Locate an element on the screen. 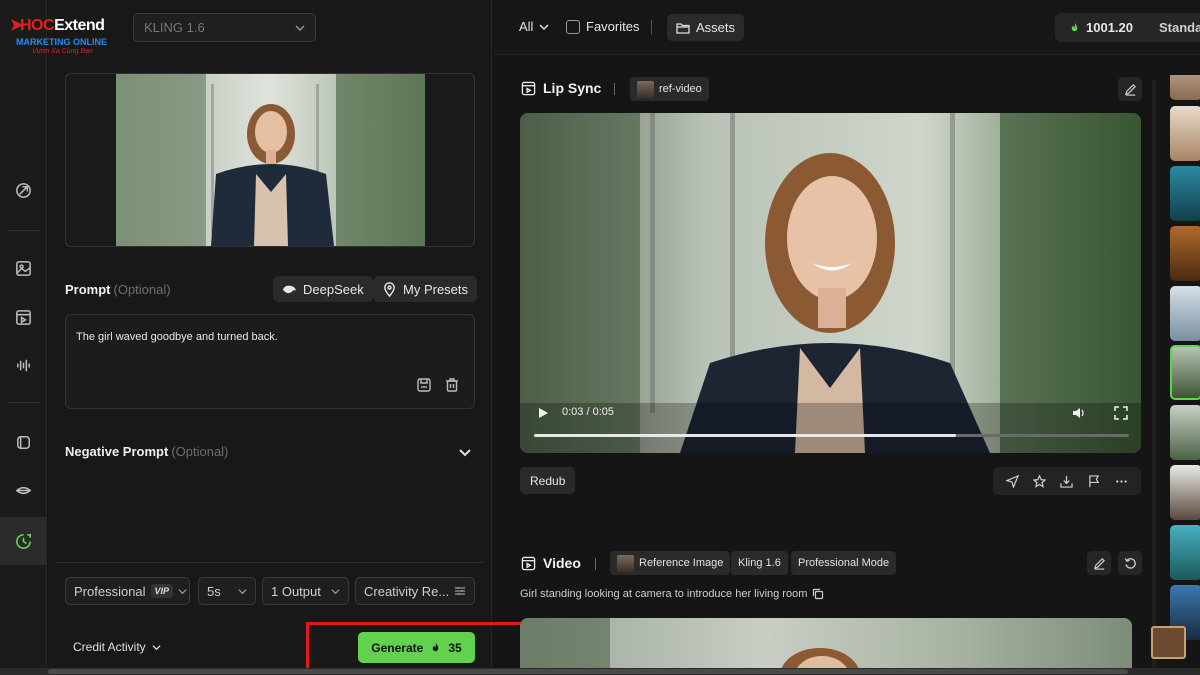 The width and height of the screenshot is (1200, 675). generate-cost: 35 is located at coordinates (455, 647).